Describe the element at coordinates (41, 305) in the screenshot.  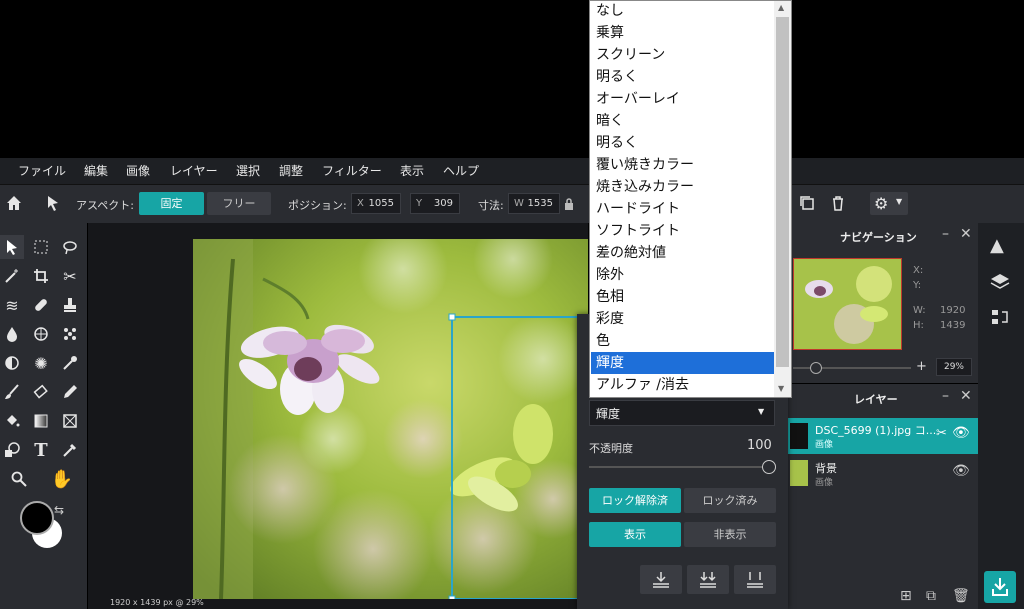
I see `heal-tool-icon` at that location.